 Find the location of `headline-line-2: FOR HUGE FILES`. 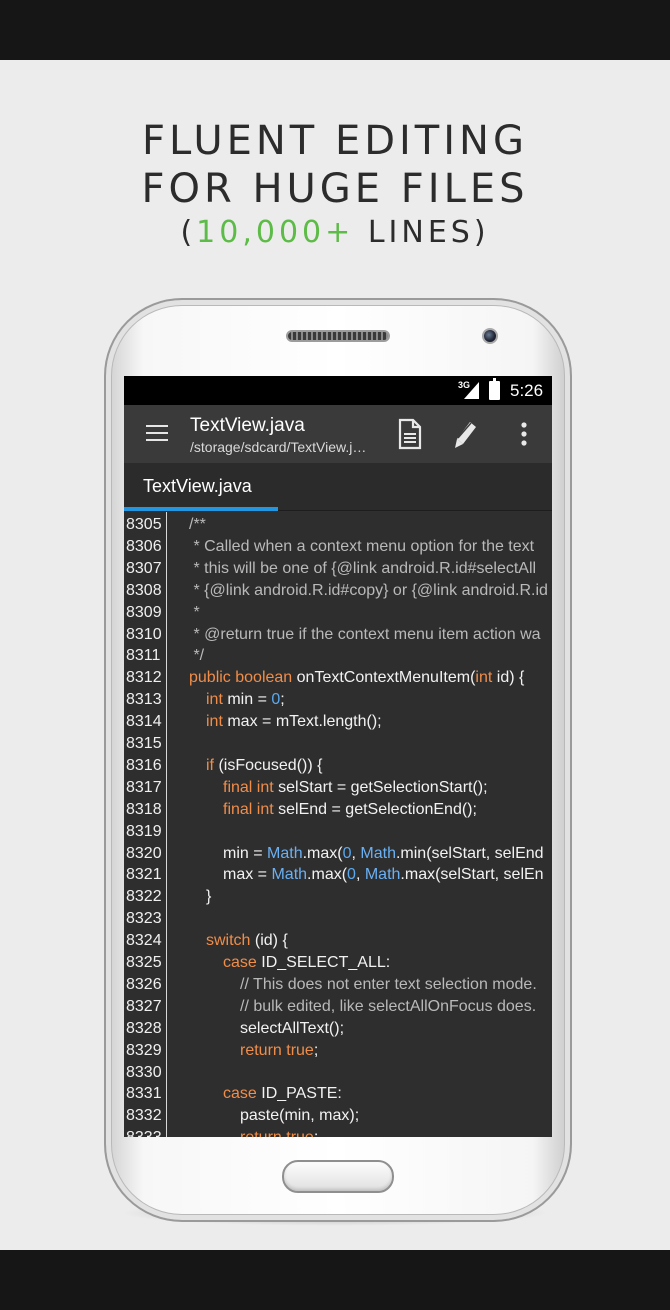

headline-line-2: FOR HUGE FILES is located at coordinates (335, 189).